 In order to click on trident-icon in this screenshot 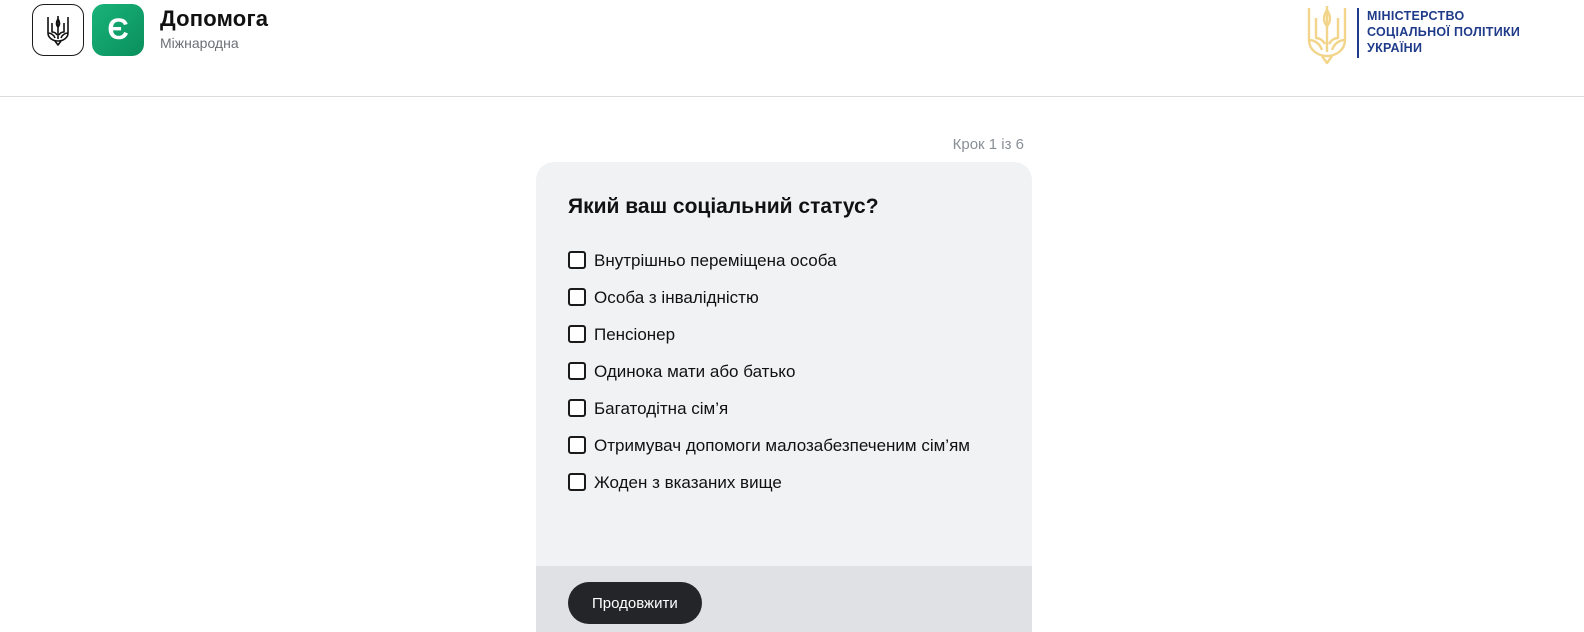, I will do `click(58, 31)`.